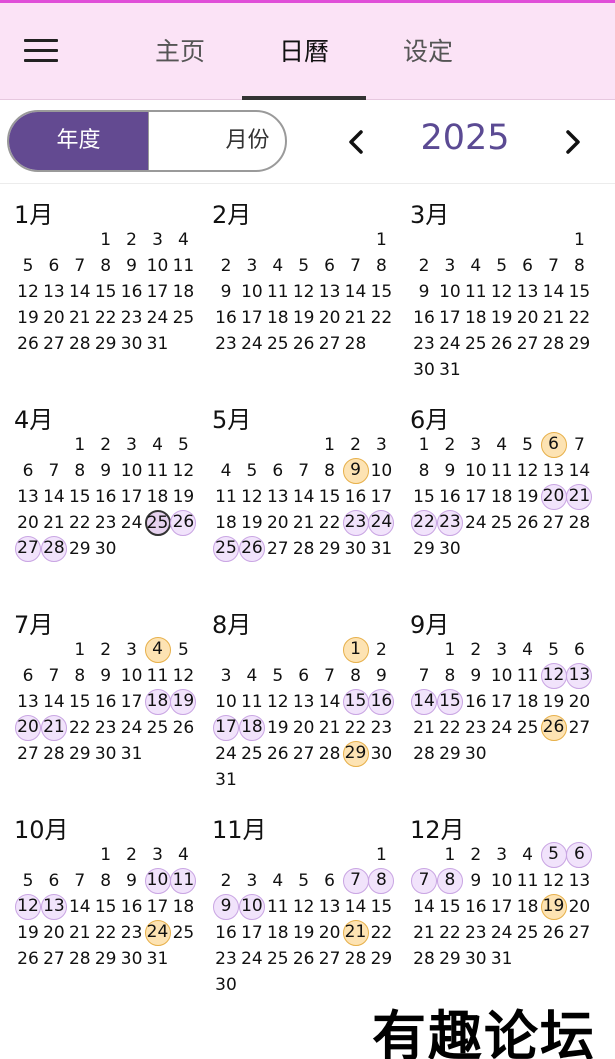 This screenshot has height=1059, width=615. I want to click on menu-icon, so click(41, 52).